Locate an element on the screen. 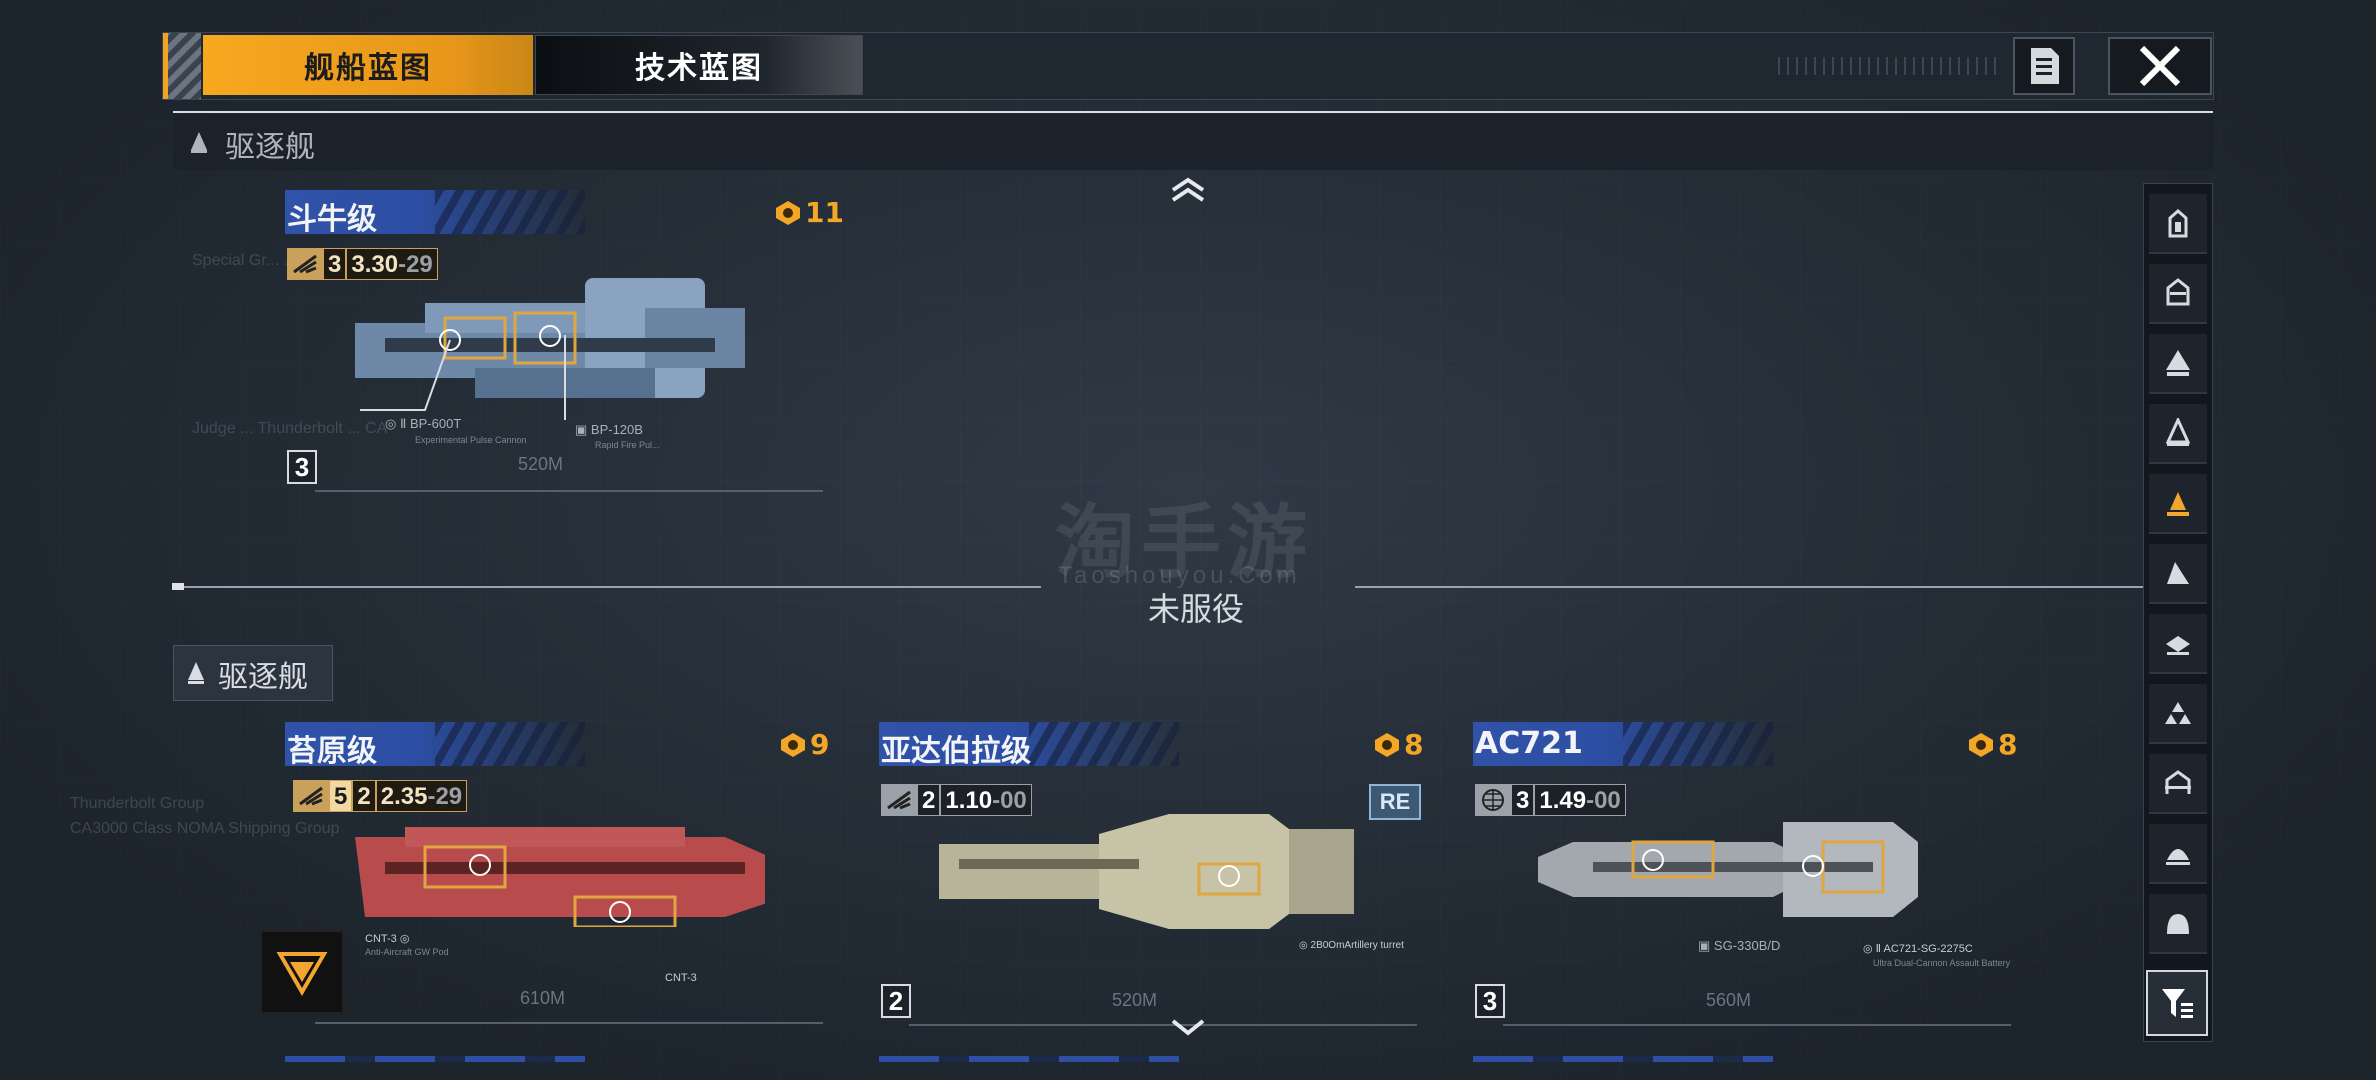  carrier-icon is located at coordinates (2178, 292).